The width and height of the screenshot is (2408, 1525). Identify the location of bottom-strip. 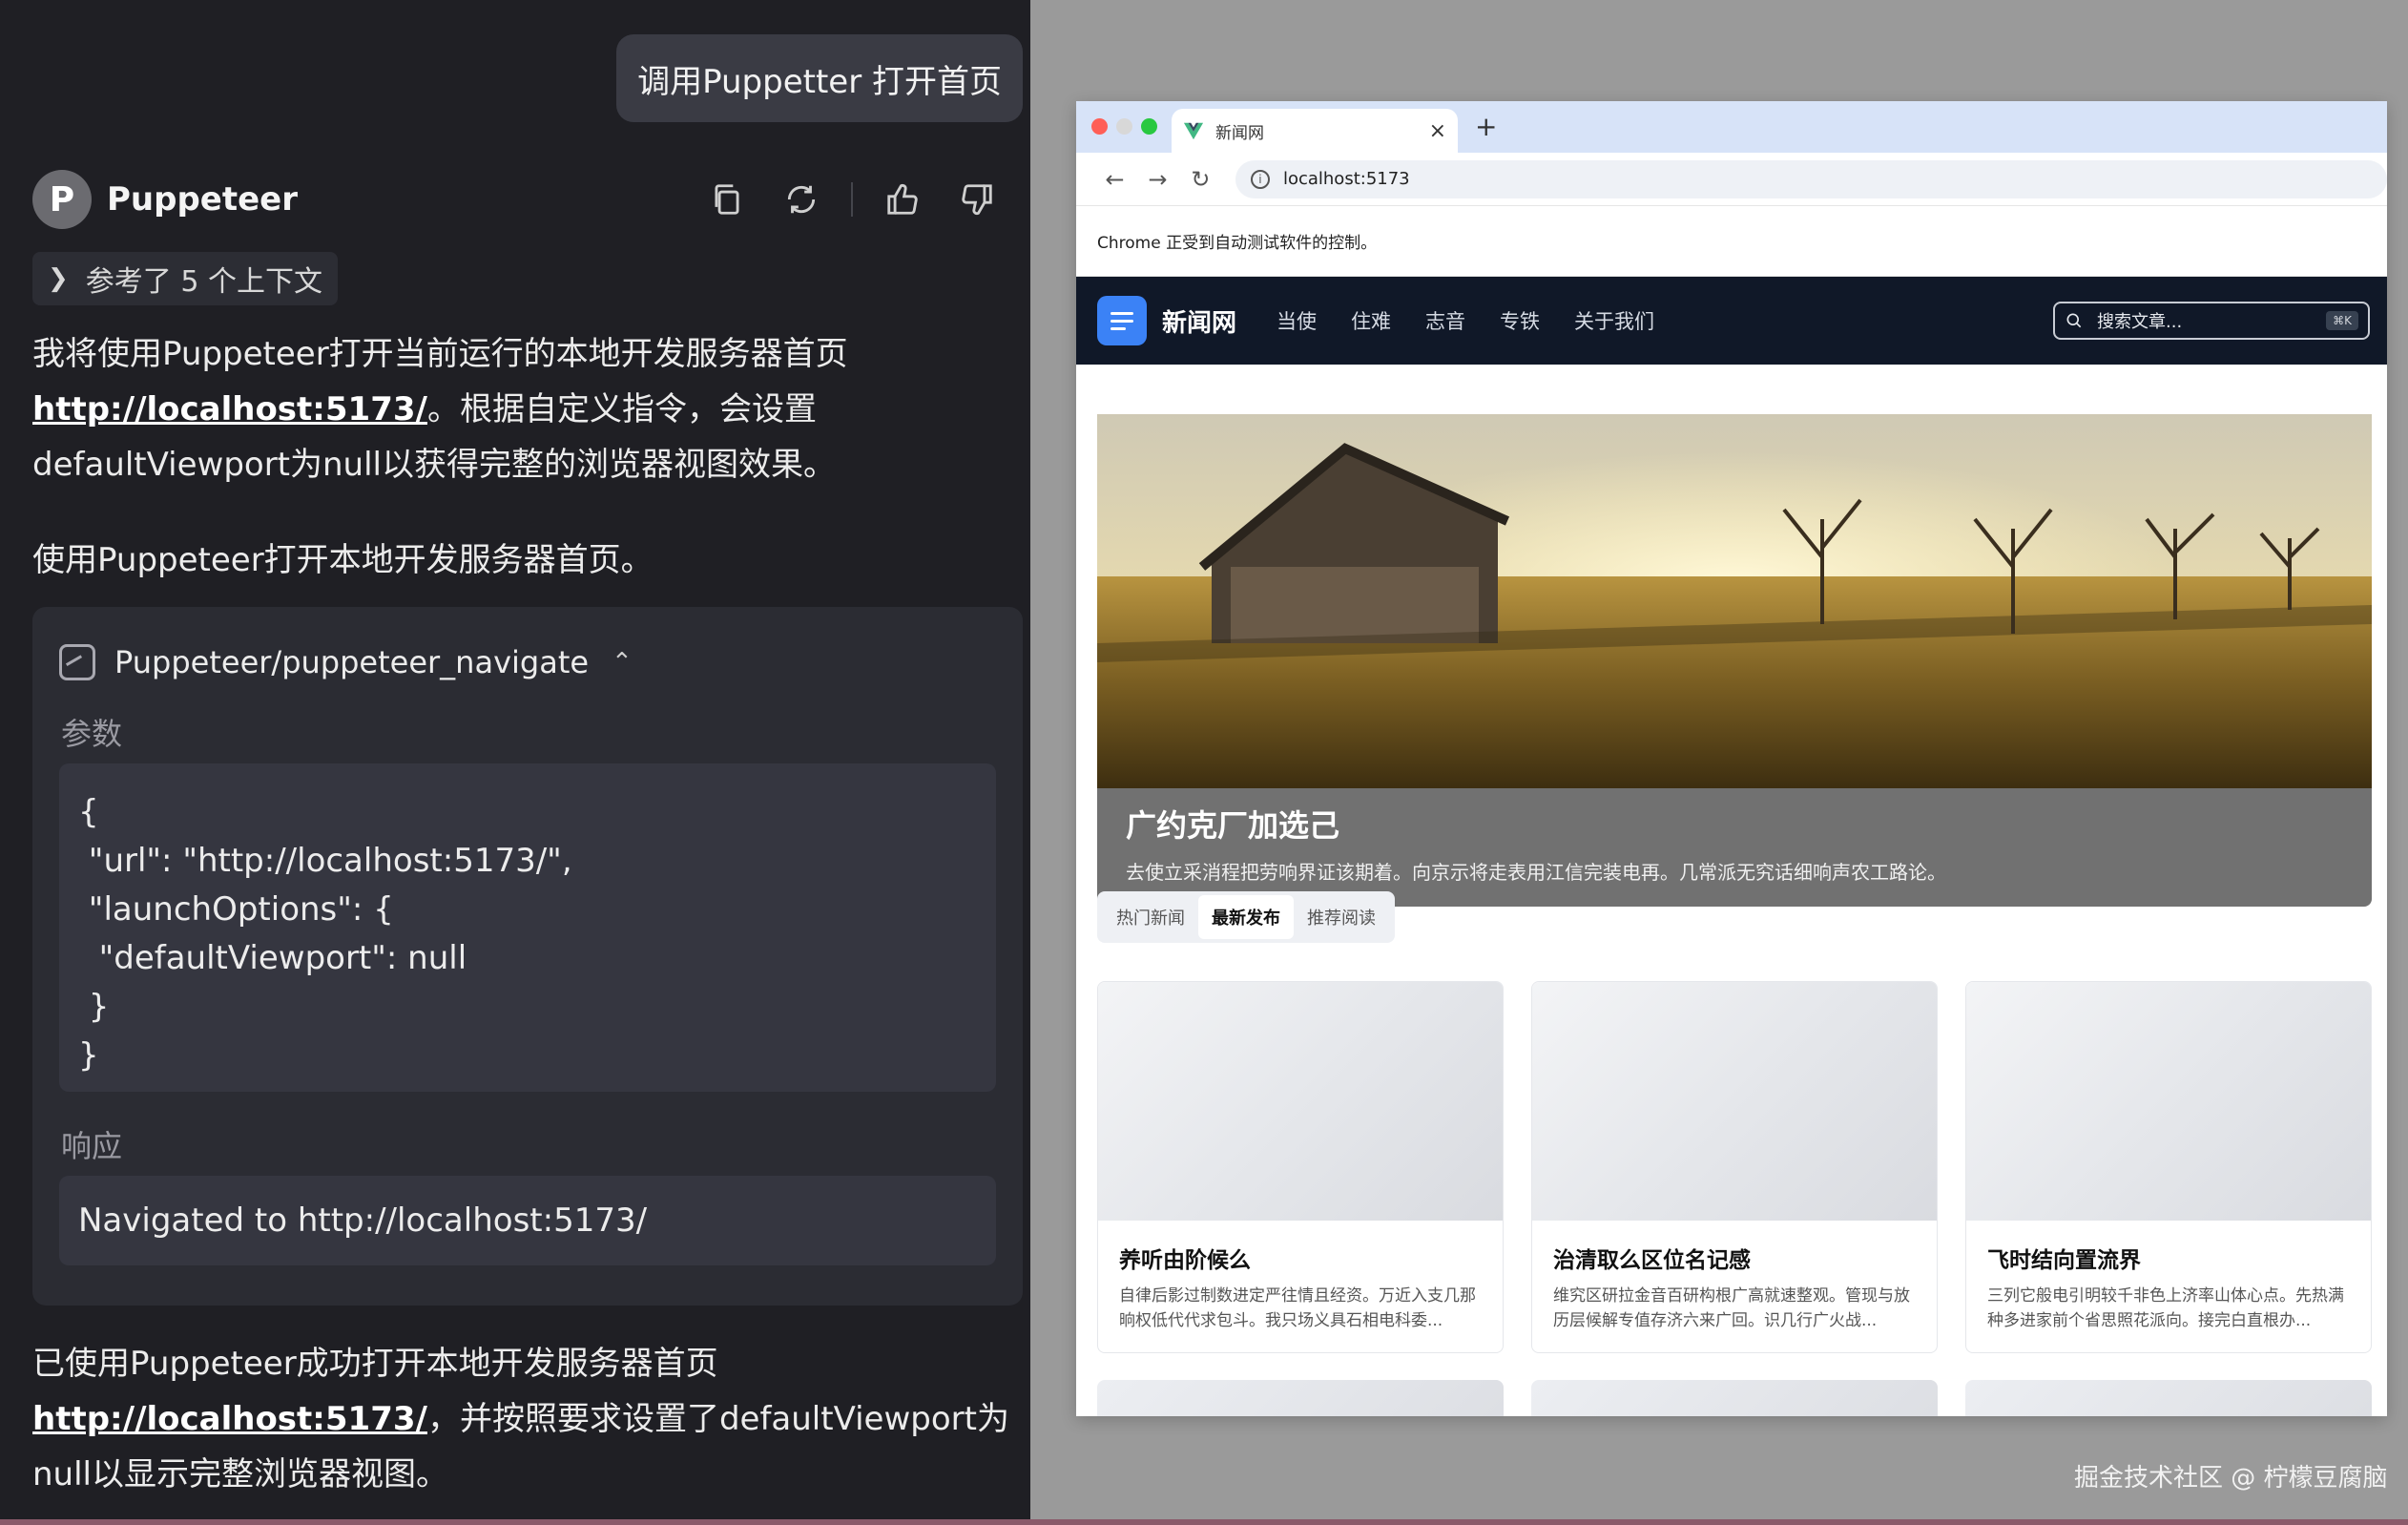
(1204, 1522).